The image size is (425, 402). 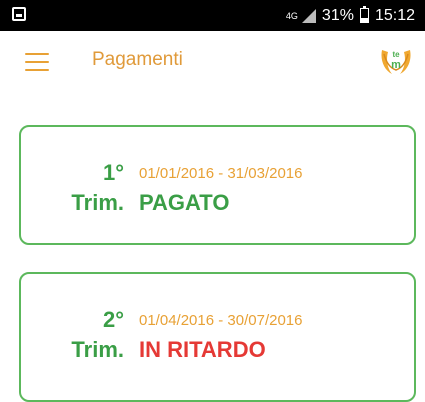 I want to click on app-logo-icon: te m, so click(x=396, y=62).